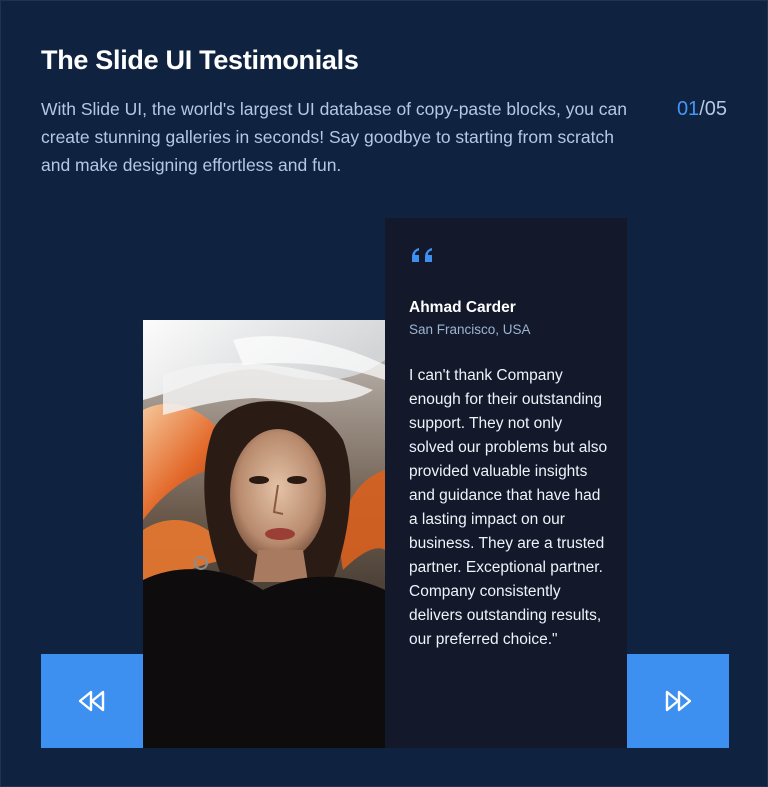  Describe the element at coordinates (470, 329) in the screenshot. I see `author-location: San Francisco, USA` at that location.